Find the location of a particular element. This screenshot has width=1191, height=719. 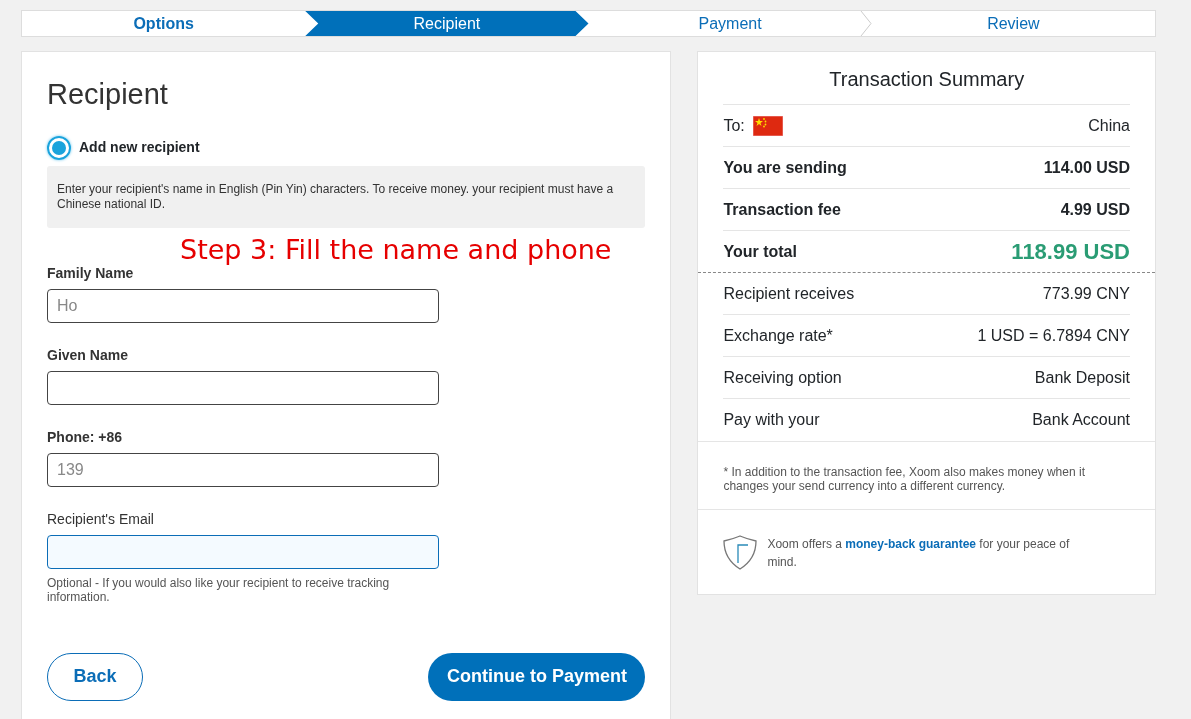

input-field: 139 is located at coordinates (243, 469).